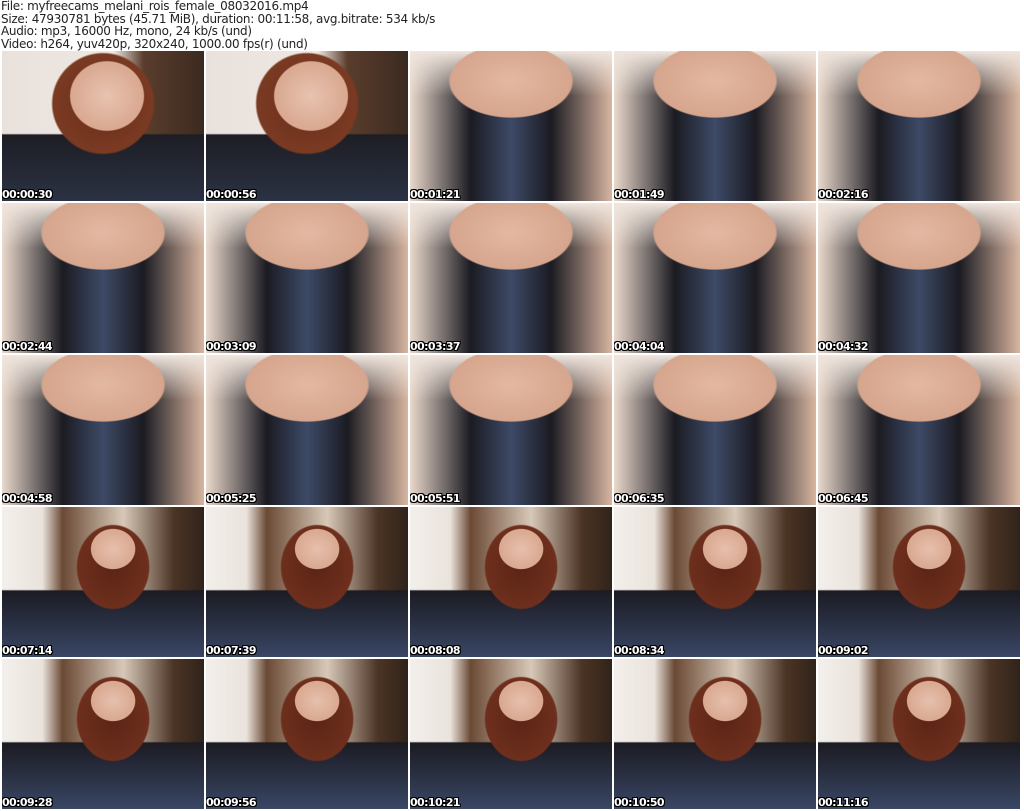 This screenshot has width=1024, height=811. What do you see at coordinates (843, 498) in the screenshot?
I see `thumbnail-timestamp: 00:06:45` at bounding box center [843, 498].